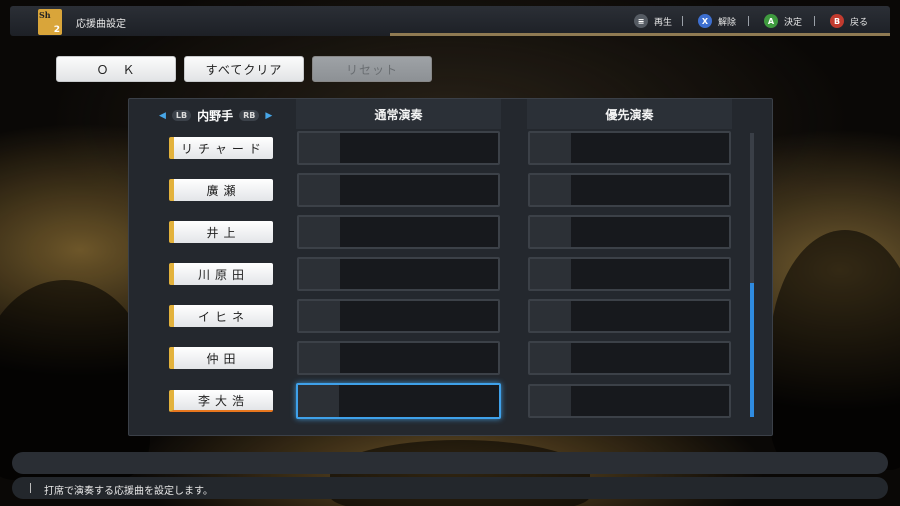  What do you see at coordinates (640, 34) in the screenshot?
I see `header-accent-line` at bounding box center [640, 34].